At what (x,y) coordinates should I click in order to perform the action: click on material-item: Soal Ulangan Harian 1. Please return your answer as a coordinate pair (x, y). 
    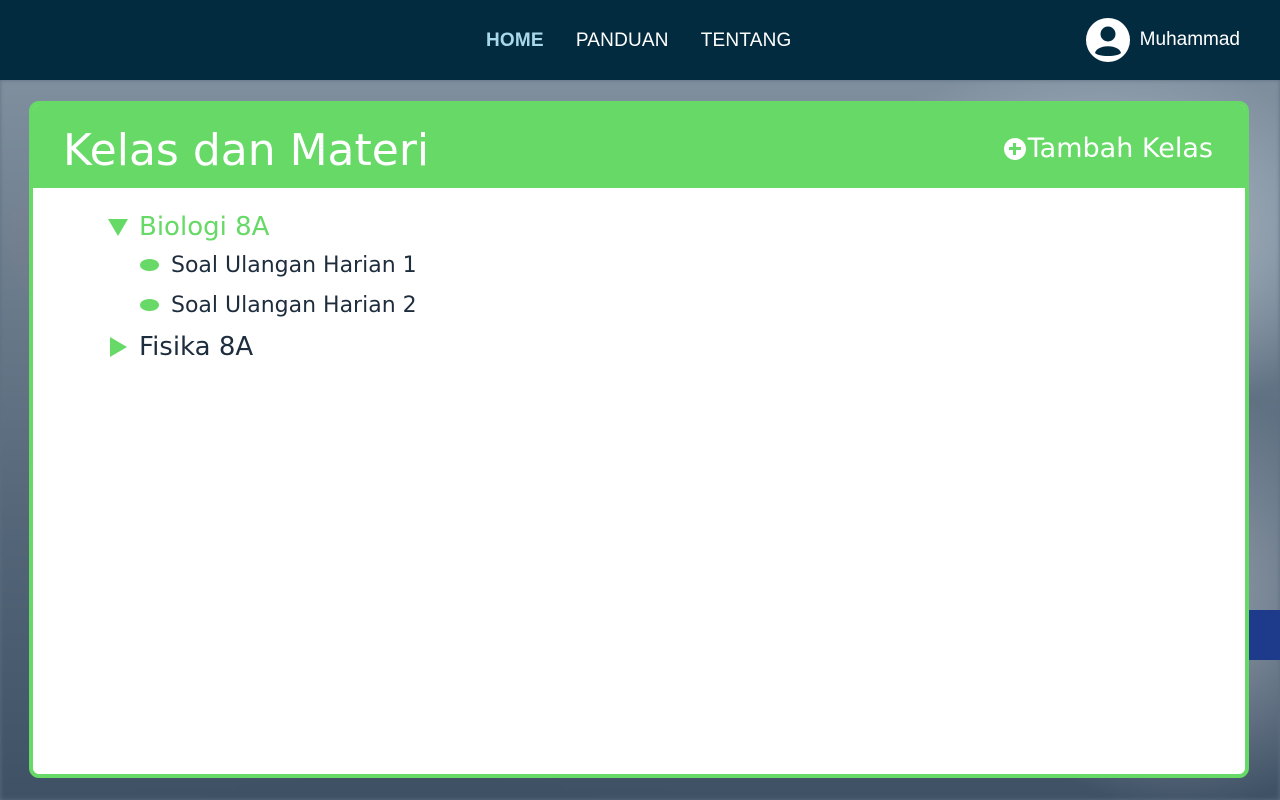
    Looking at the image, I should click on (278, 265).